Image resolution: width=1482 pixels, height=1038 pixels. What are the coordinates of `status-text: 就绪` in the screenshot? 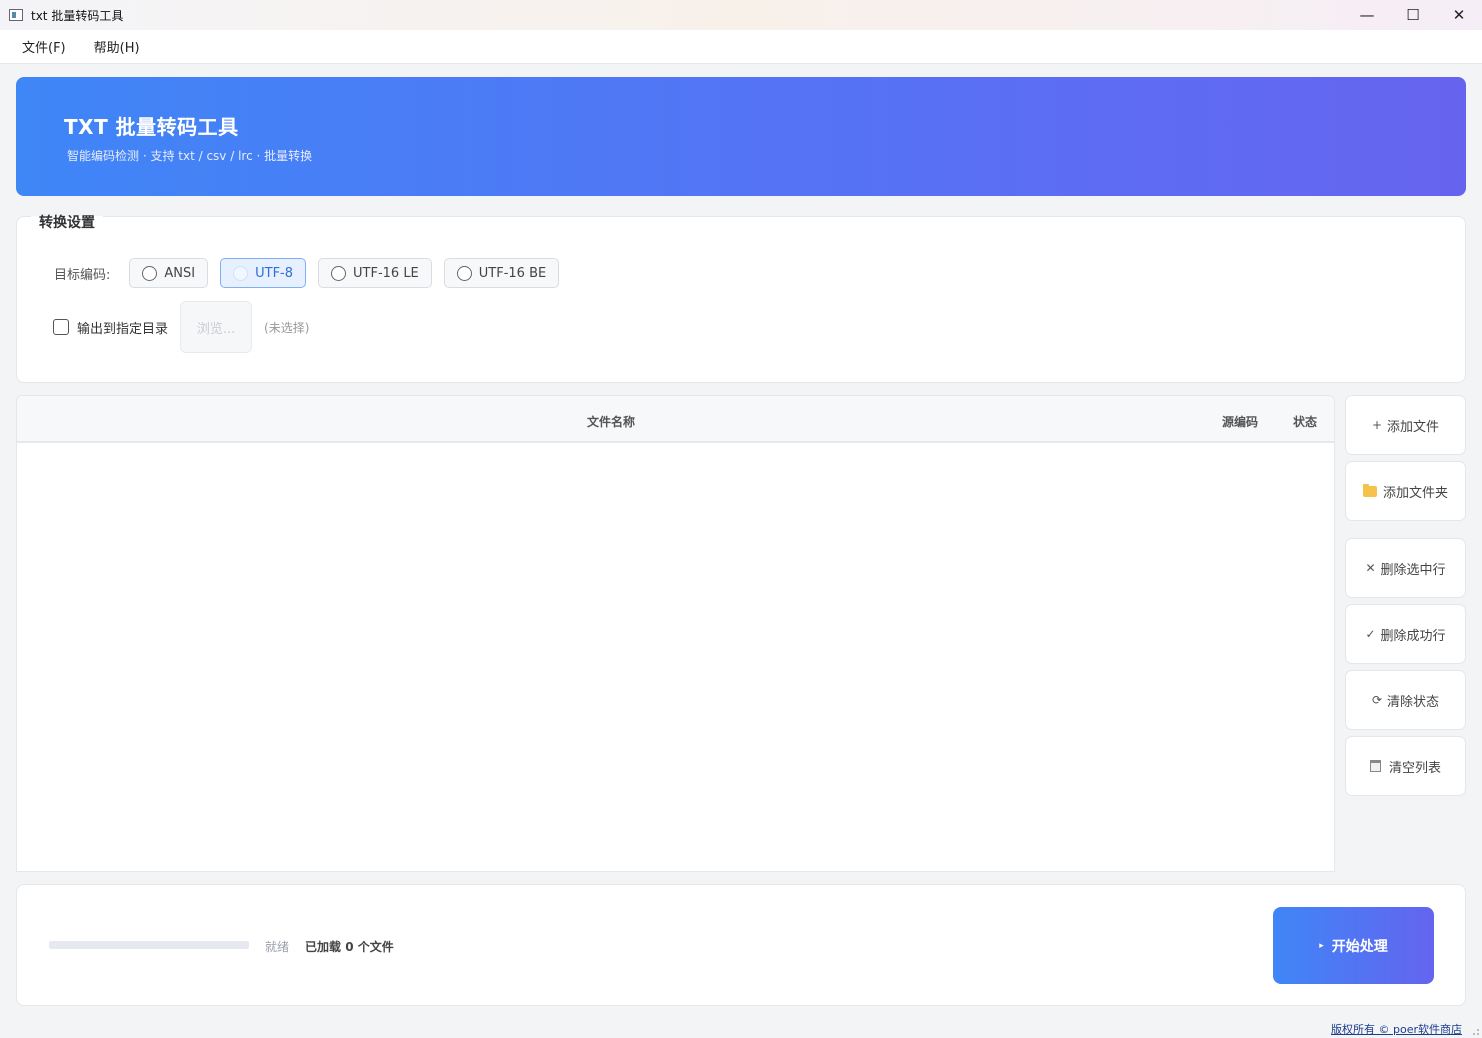 It's located at (277, 947).